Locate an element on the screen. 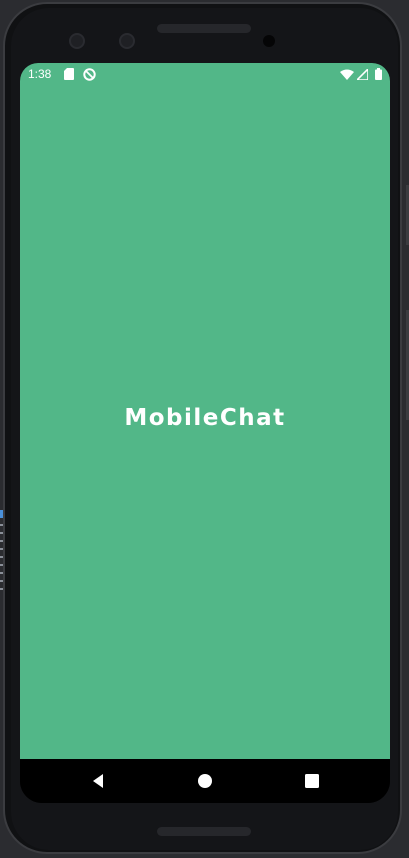 The image size is (409, 858). wifi-icon is located at coordinates (347, 74).